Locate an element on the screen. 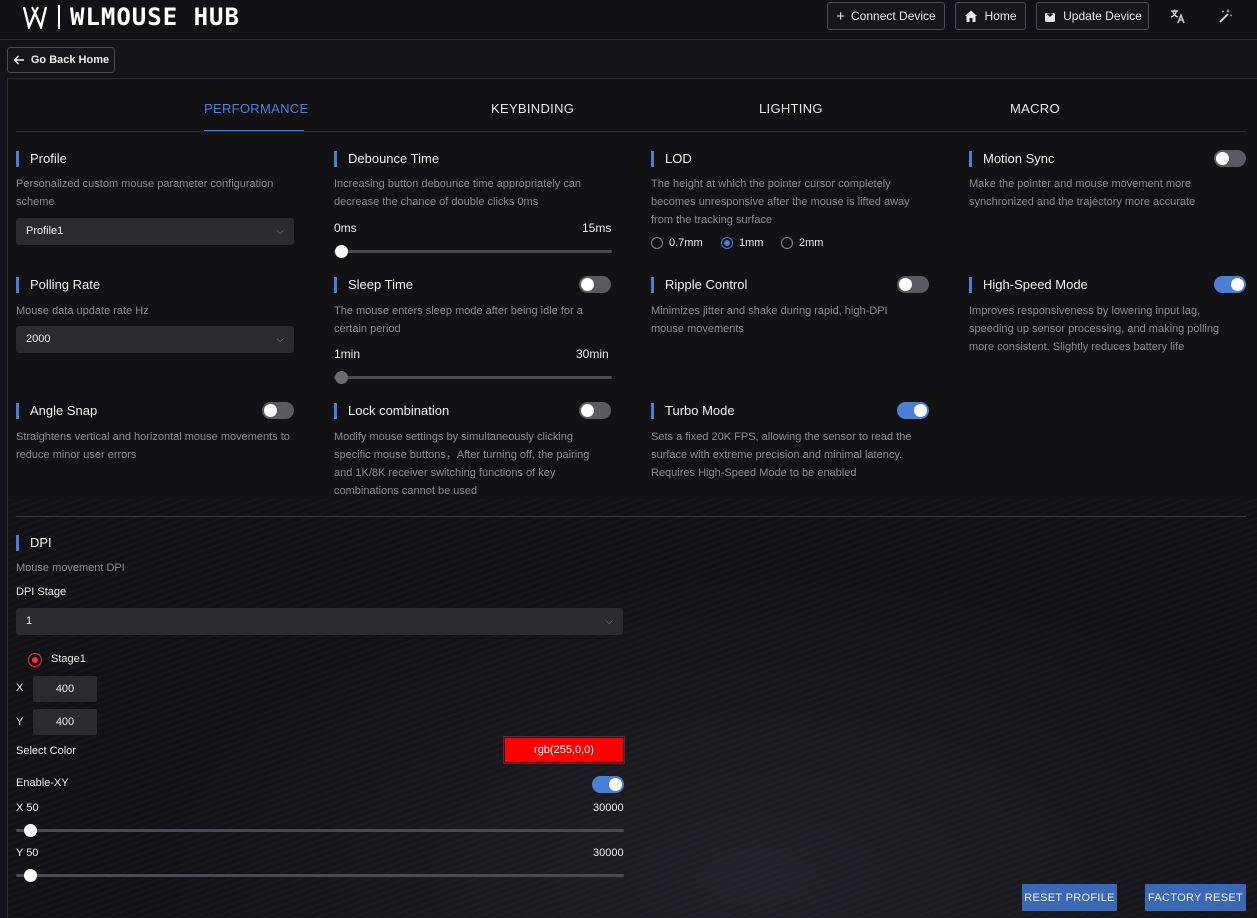 The width and height of the screenshot is (1257, 918). polling-rate-select: 2000 ⌵ is located at coordinates (155, 339).